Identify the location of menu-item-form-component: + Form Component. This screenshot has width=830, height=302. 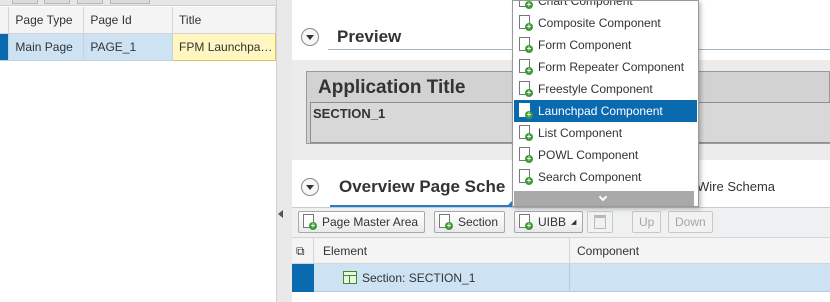
(605, 45).